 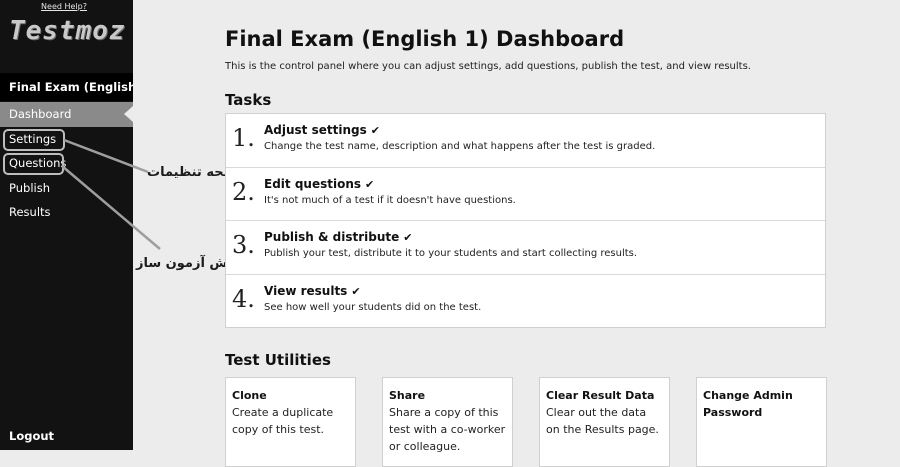 I want to click on task-number: 2., so click(x=243, y=192).